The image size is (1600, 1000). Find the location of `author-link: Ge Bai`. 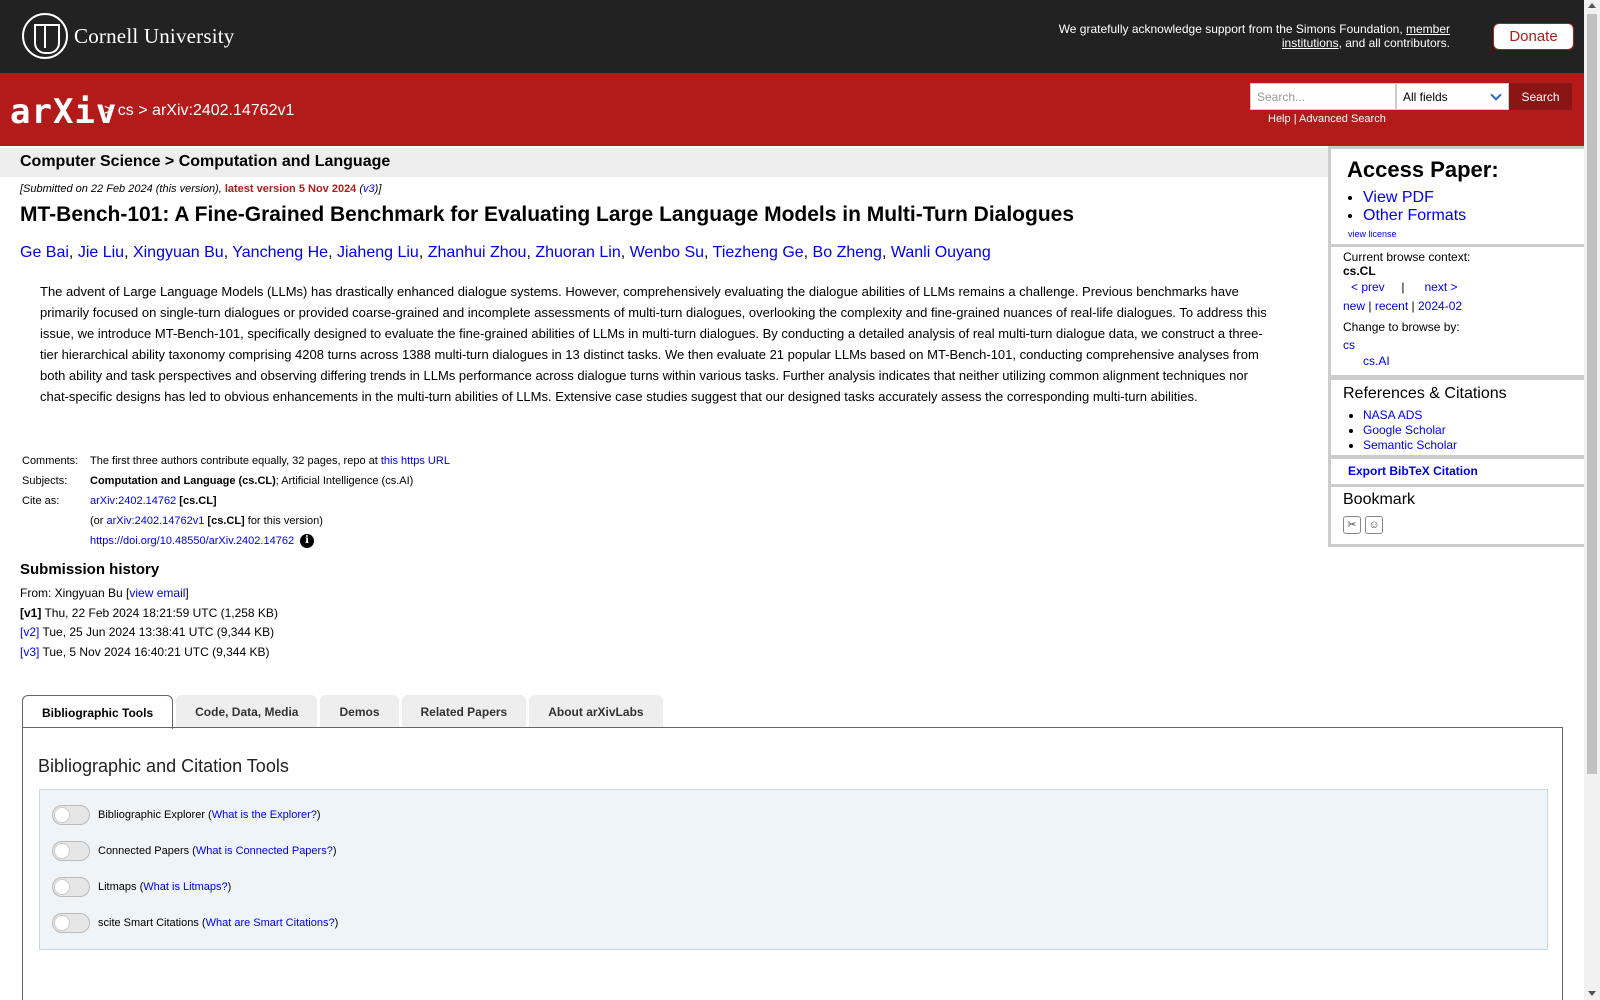

author-link: Ge Bai is located at coordinates (44, 252).